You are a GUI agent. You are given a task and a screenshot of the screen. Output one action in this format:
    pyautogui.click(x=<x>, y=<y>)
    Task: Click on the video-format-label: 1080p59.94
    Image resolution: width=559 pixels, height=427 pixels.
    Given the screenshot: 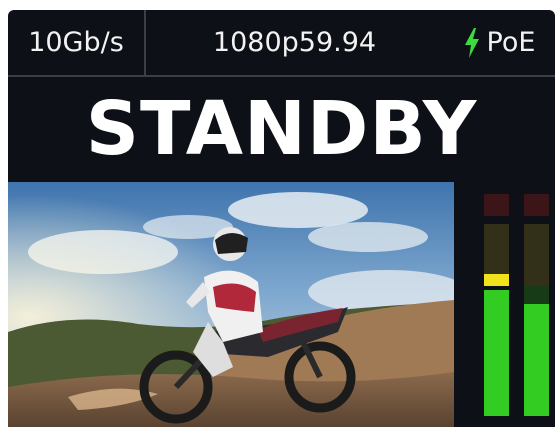 What is the action you would take?
    pyautogui.click(x=294, y=42)
    